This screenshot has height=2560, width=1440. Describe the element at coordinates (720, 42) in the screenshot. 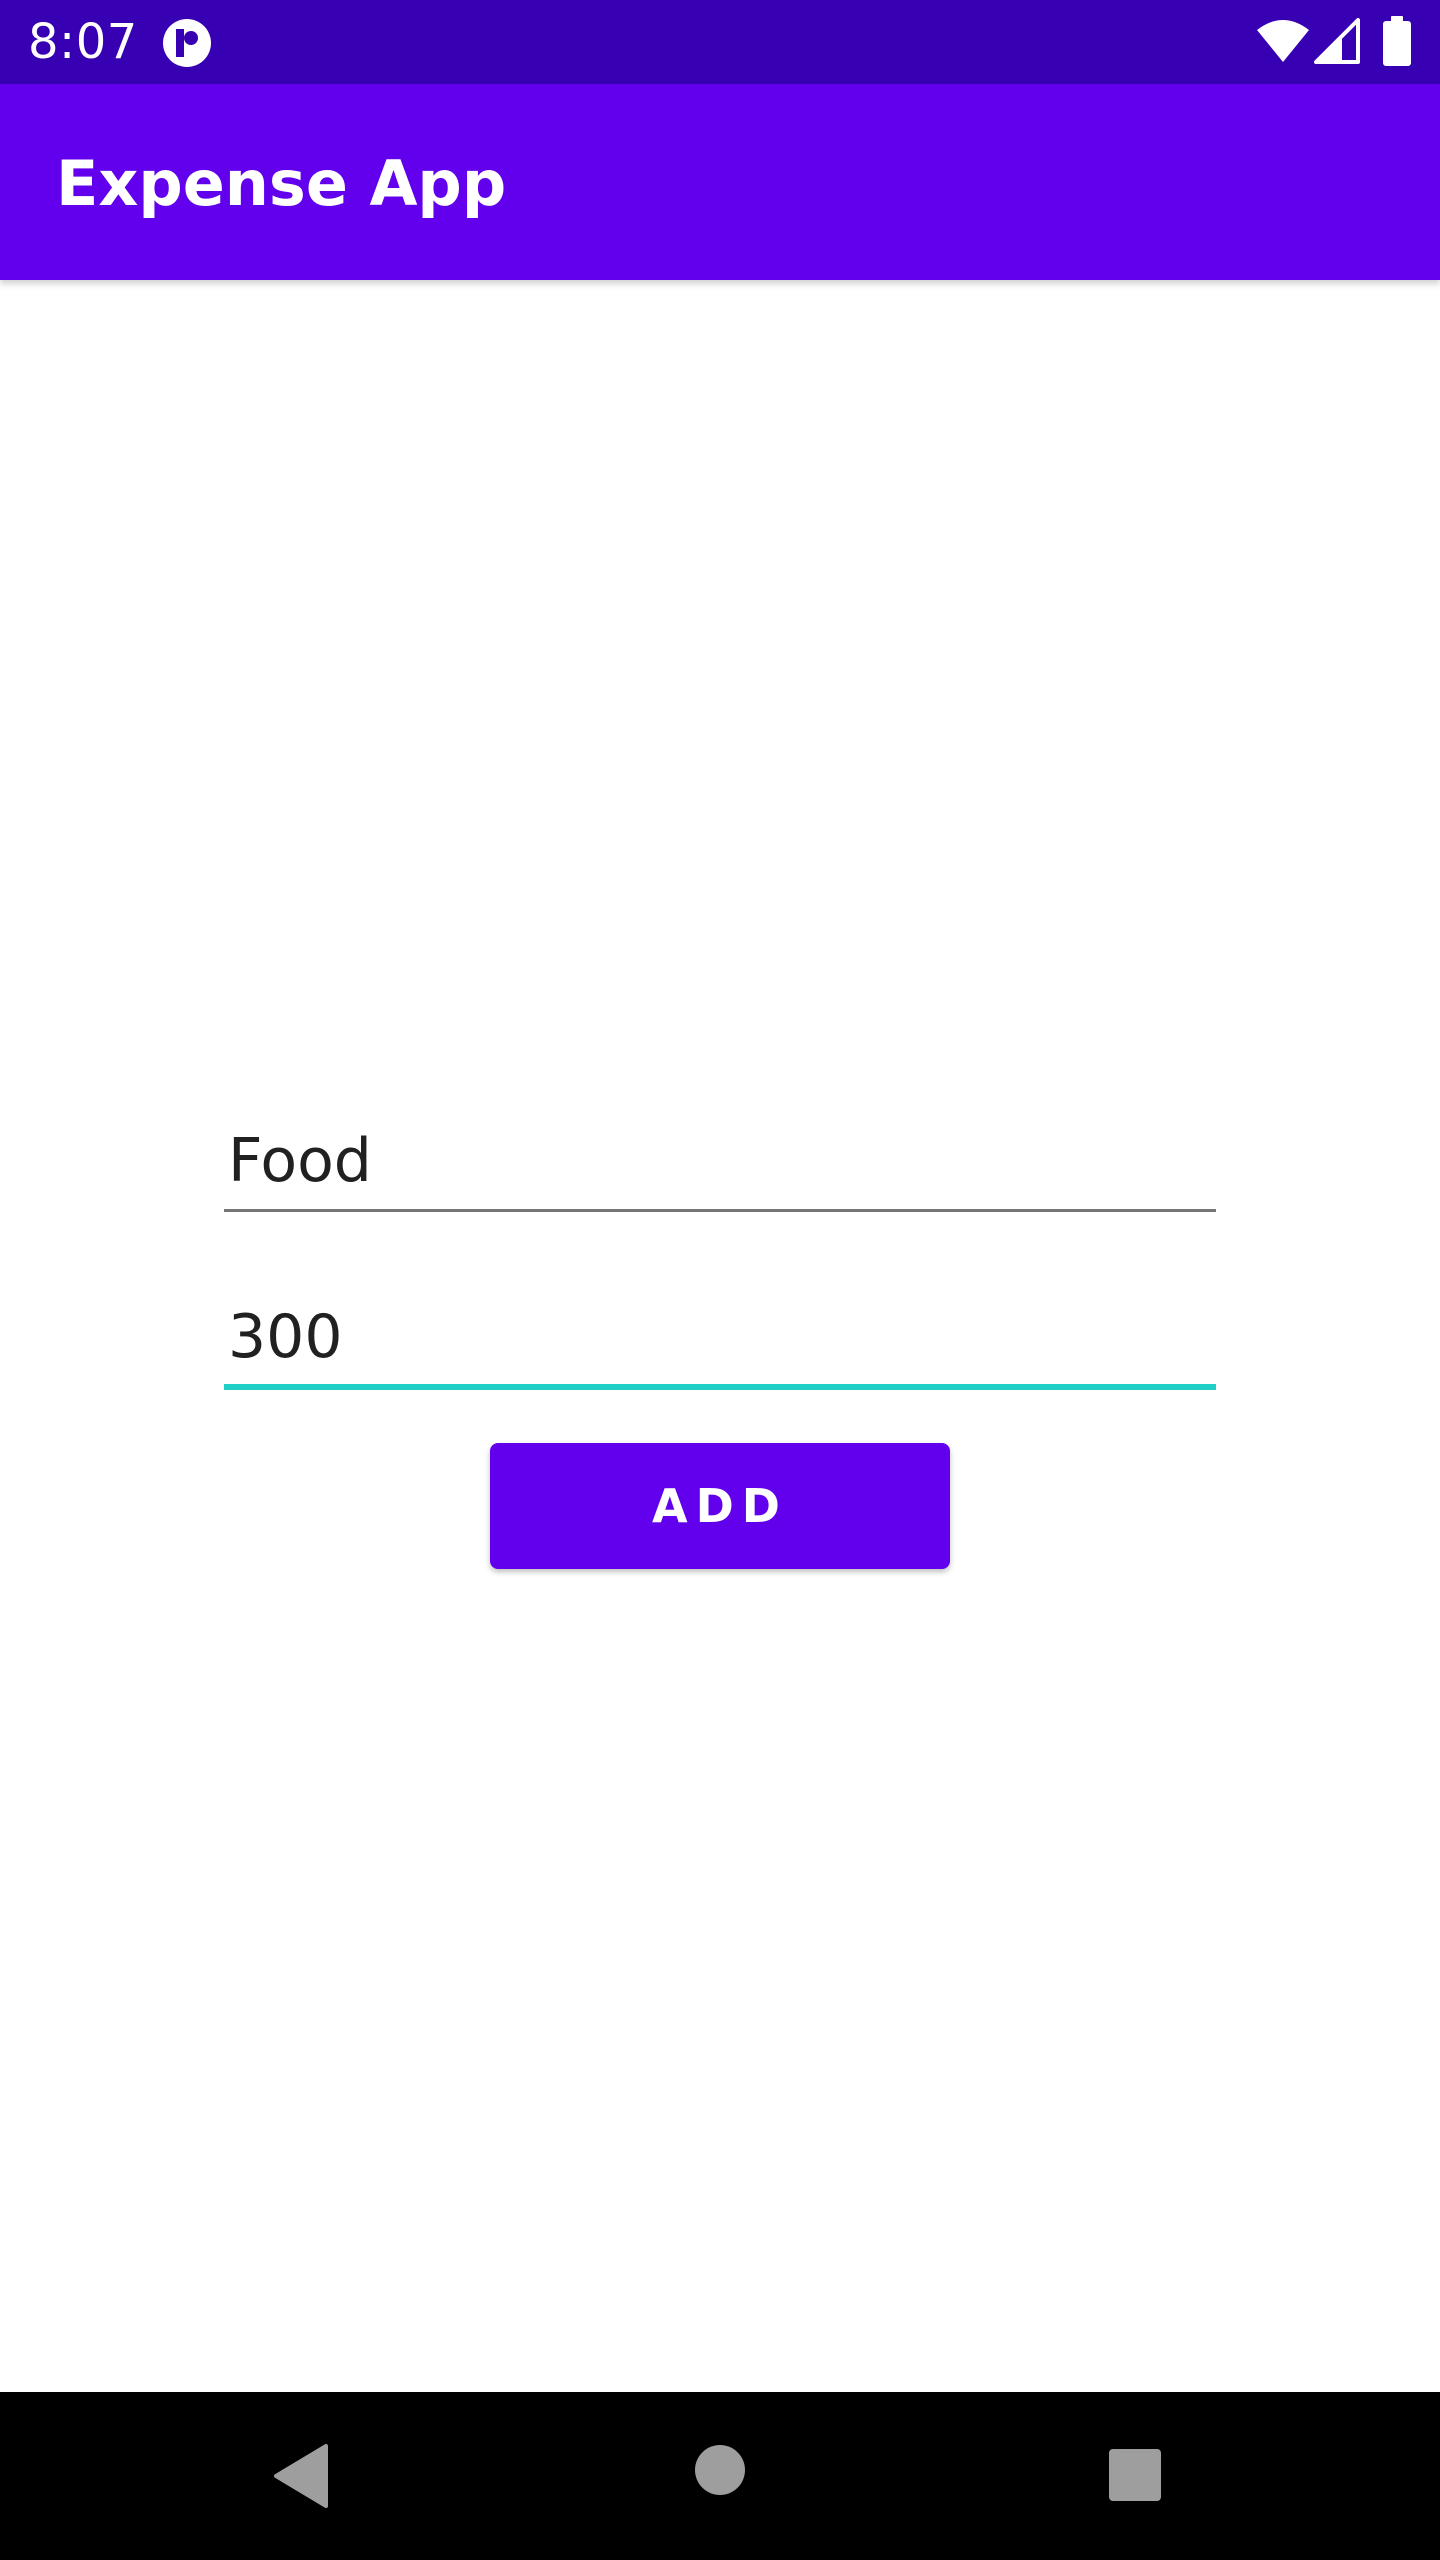

I see `status-bar: 8:07` at that location.